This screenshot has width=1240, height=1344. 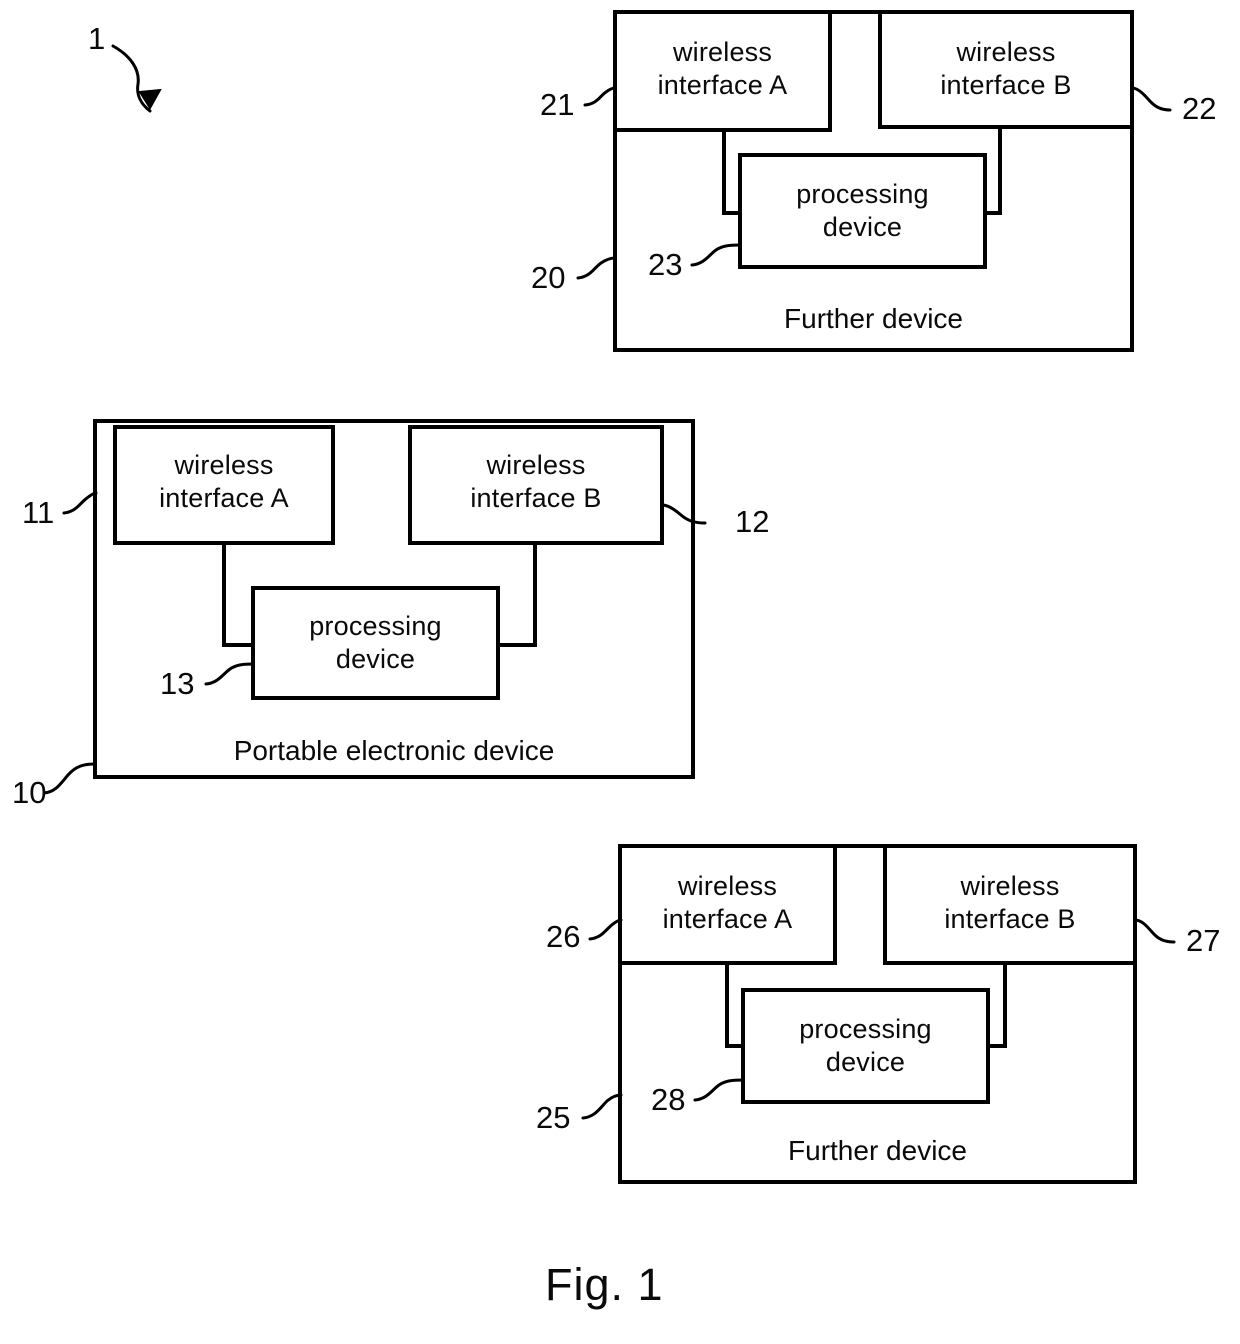 I want to click on connector-bot-a-to-processing, so click(x=735, y=1004).